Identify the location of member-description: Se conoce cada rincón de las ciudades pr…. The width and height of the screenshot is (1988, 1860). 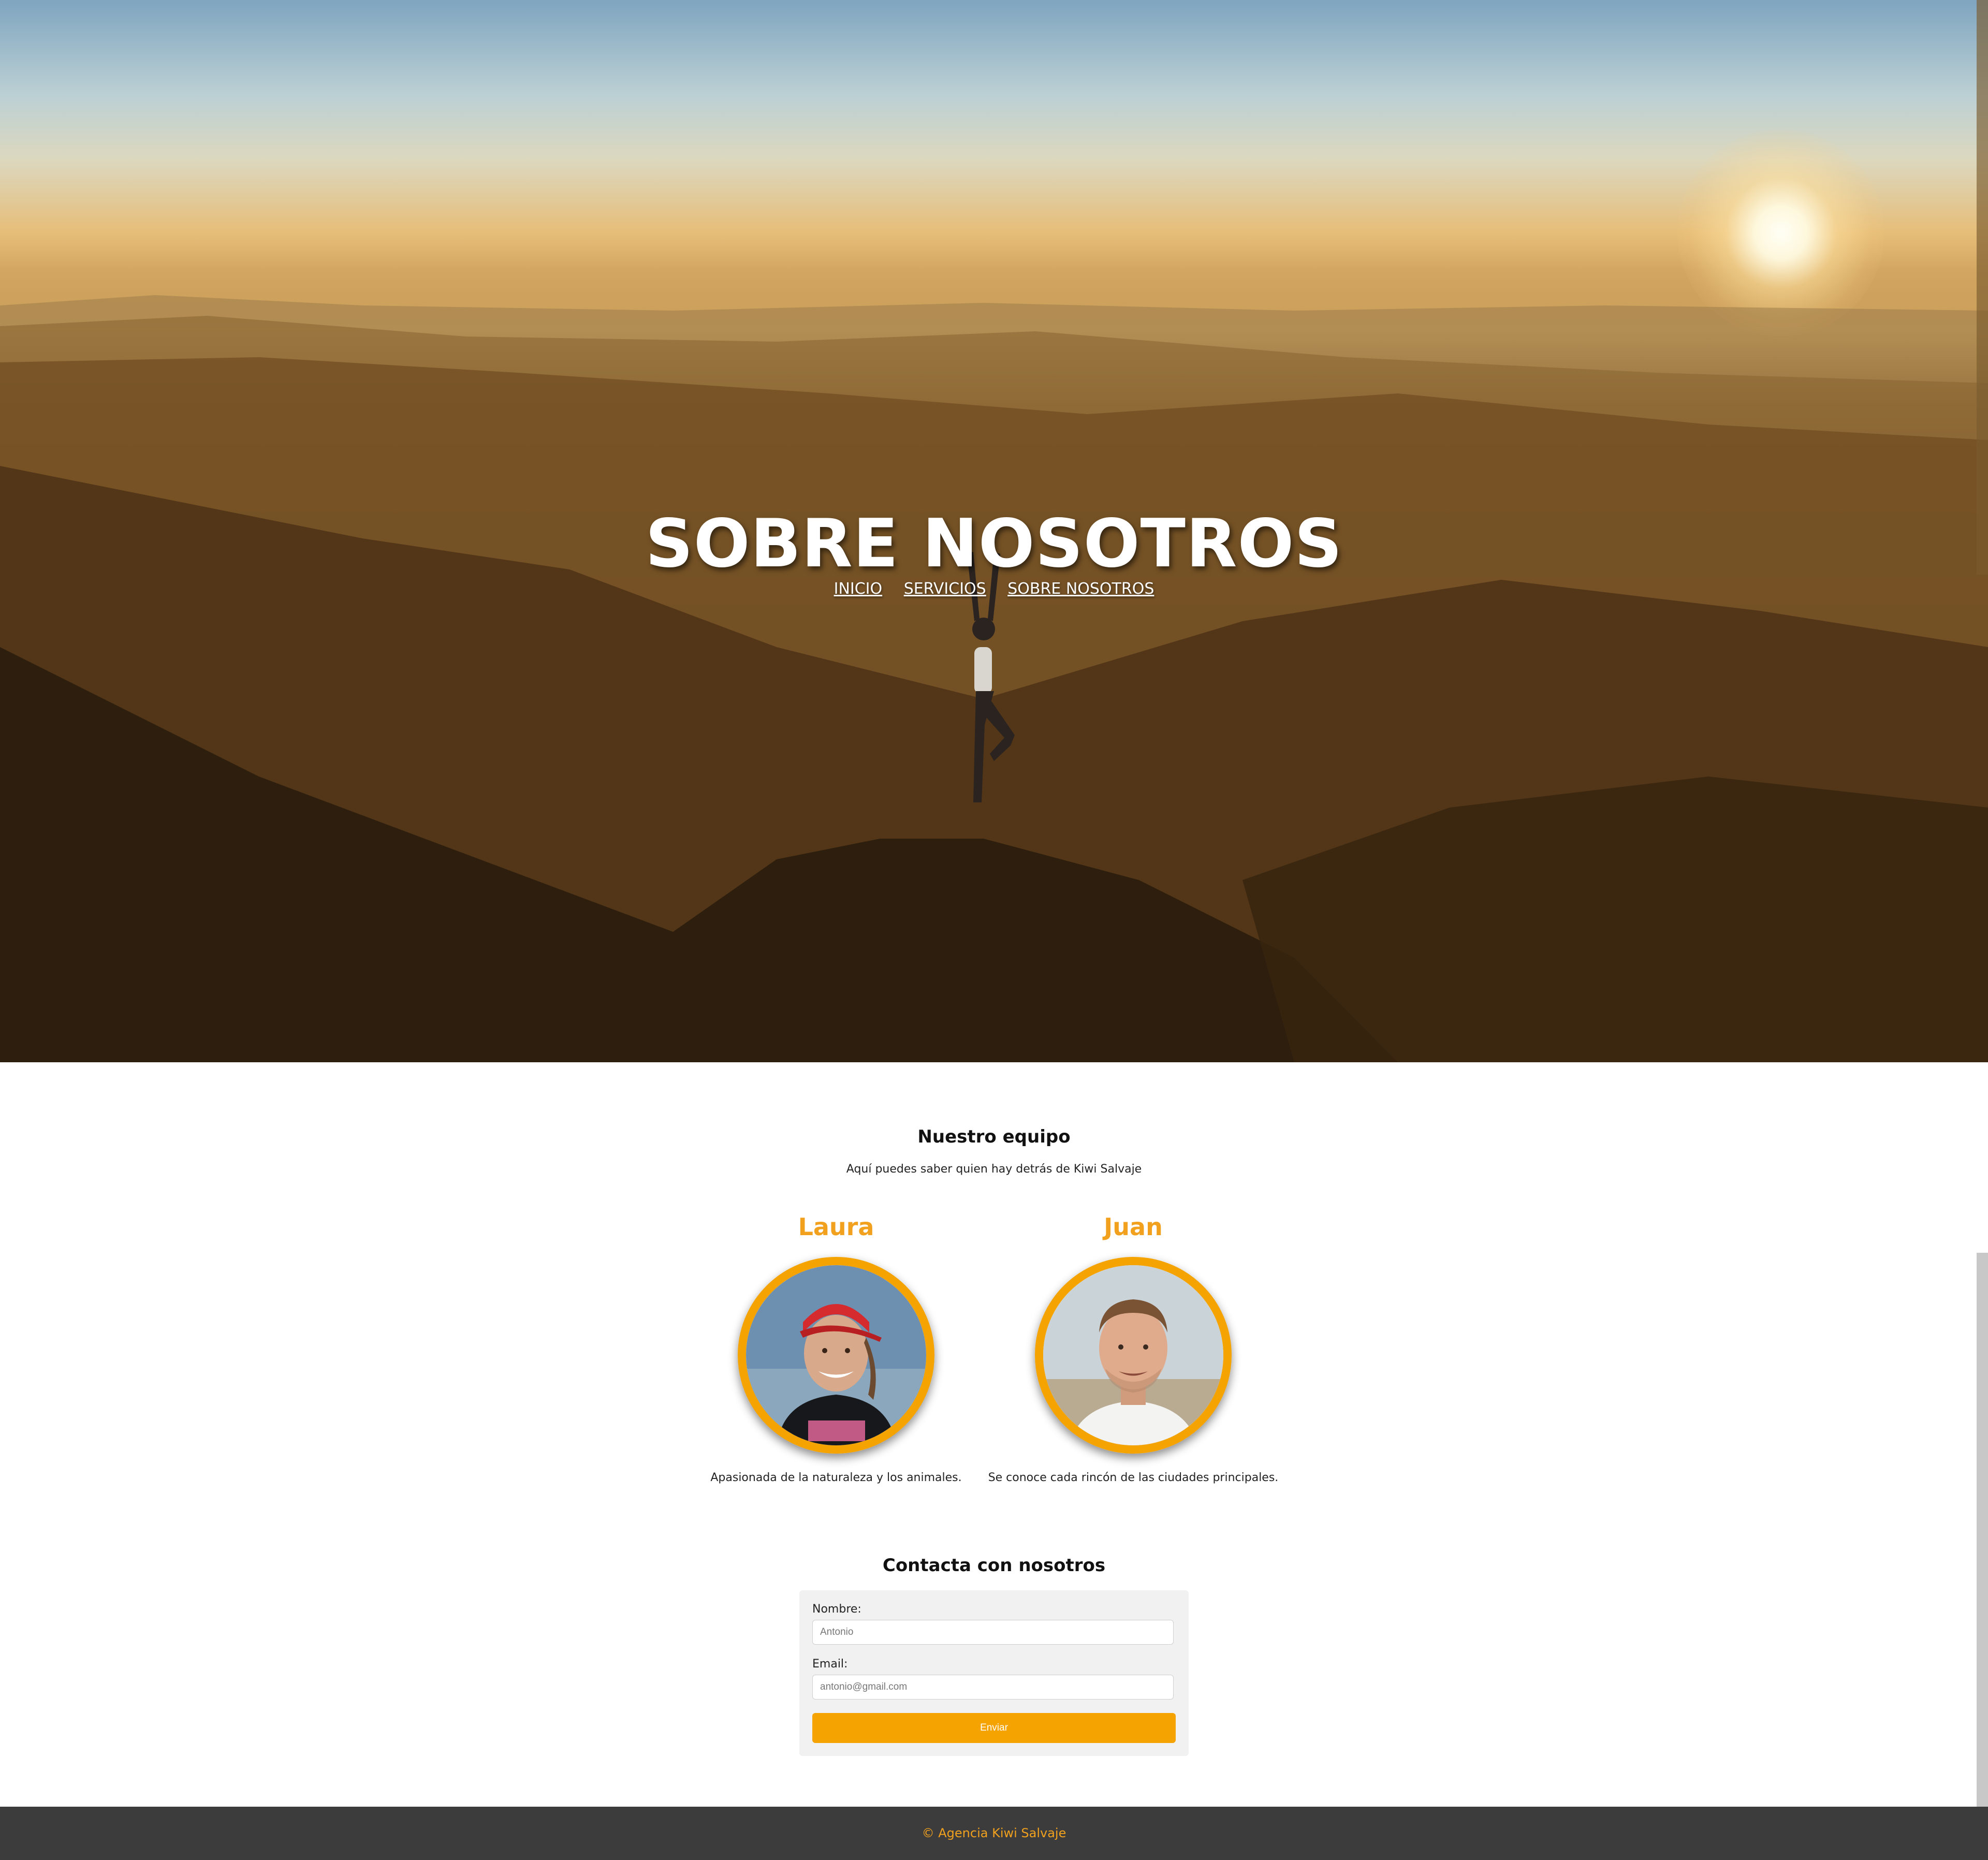
(1133, 1477).